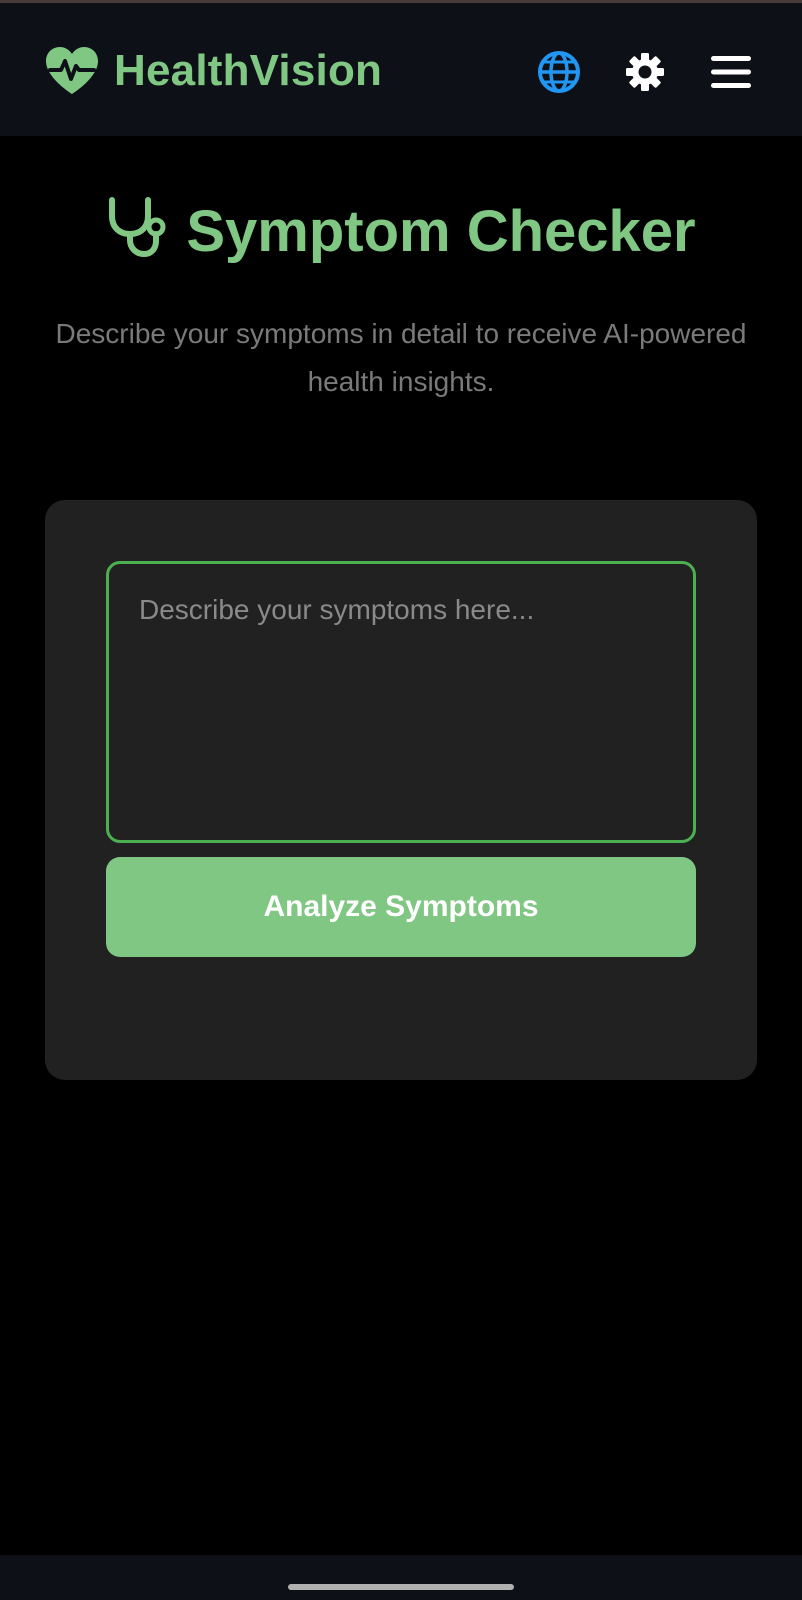 The width and height of the screenshot is (802, 1600). Describe the element at coordinates (441, 231) in the screenshot. I see `page-title-text: Symptom Checker` at that location.